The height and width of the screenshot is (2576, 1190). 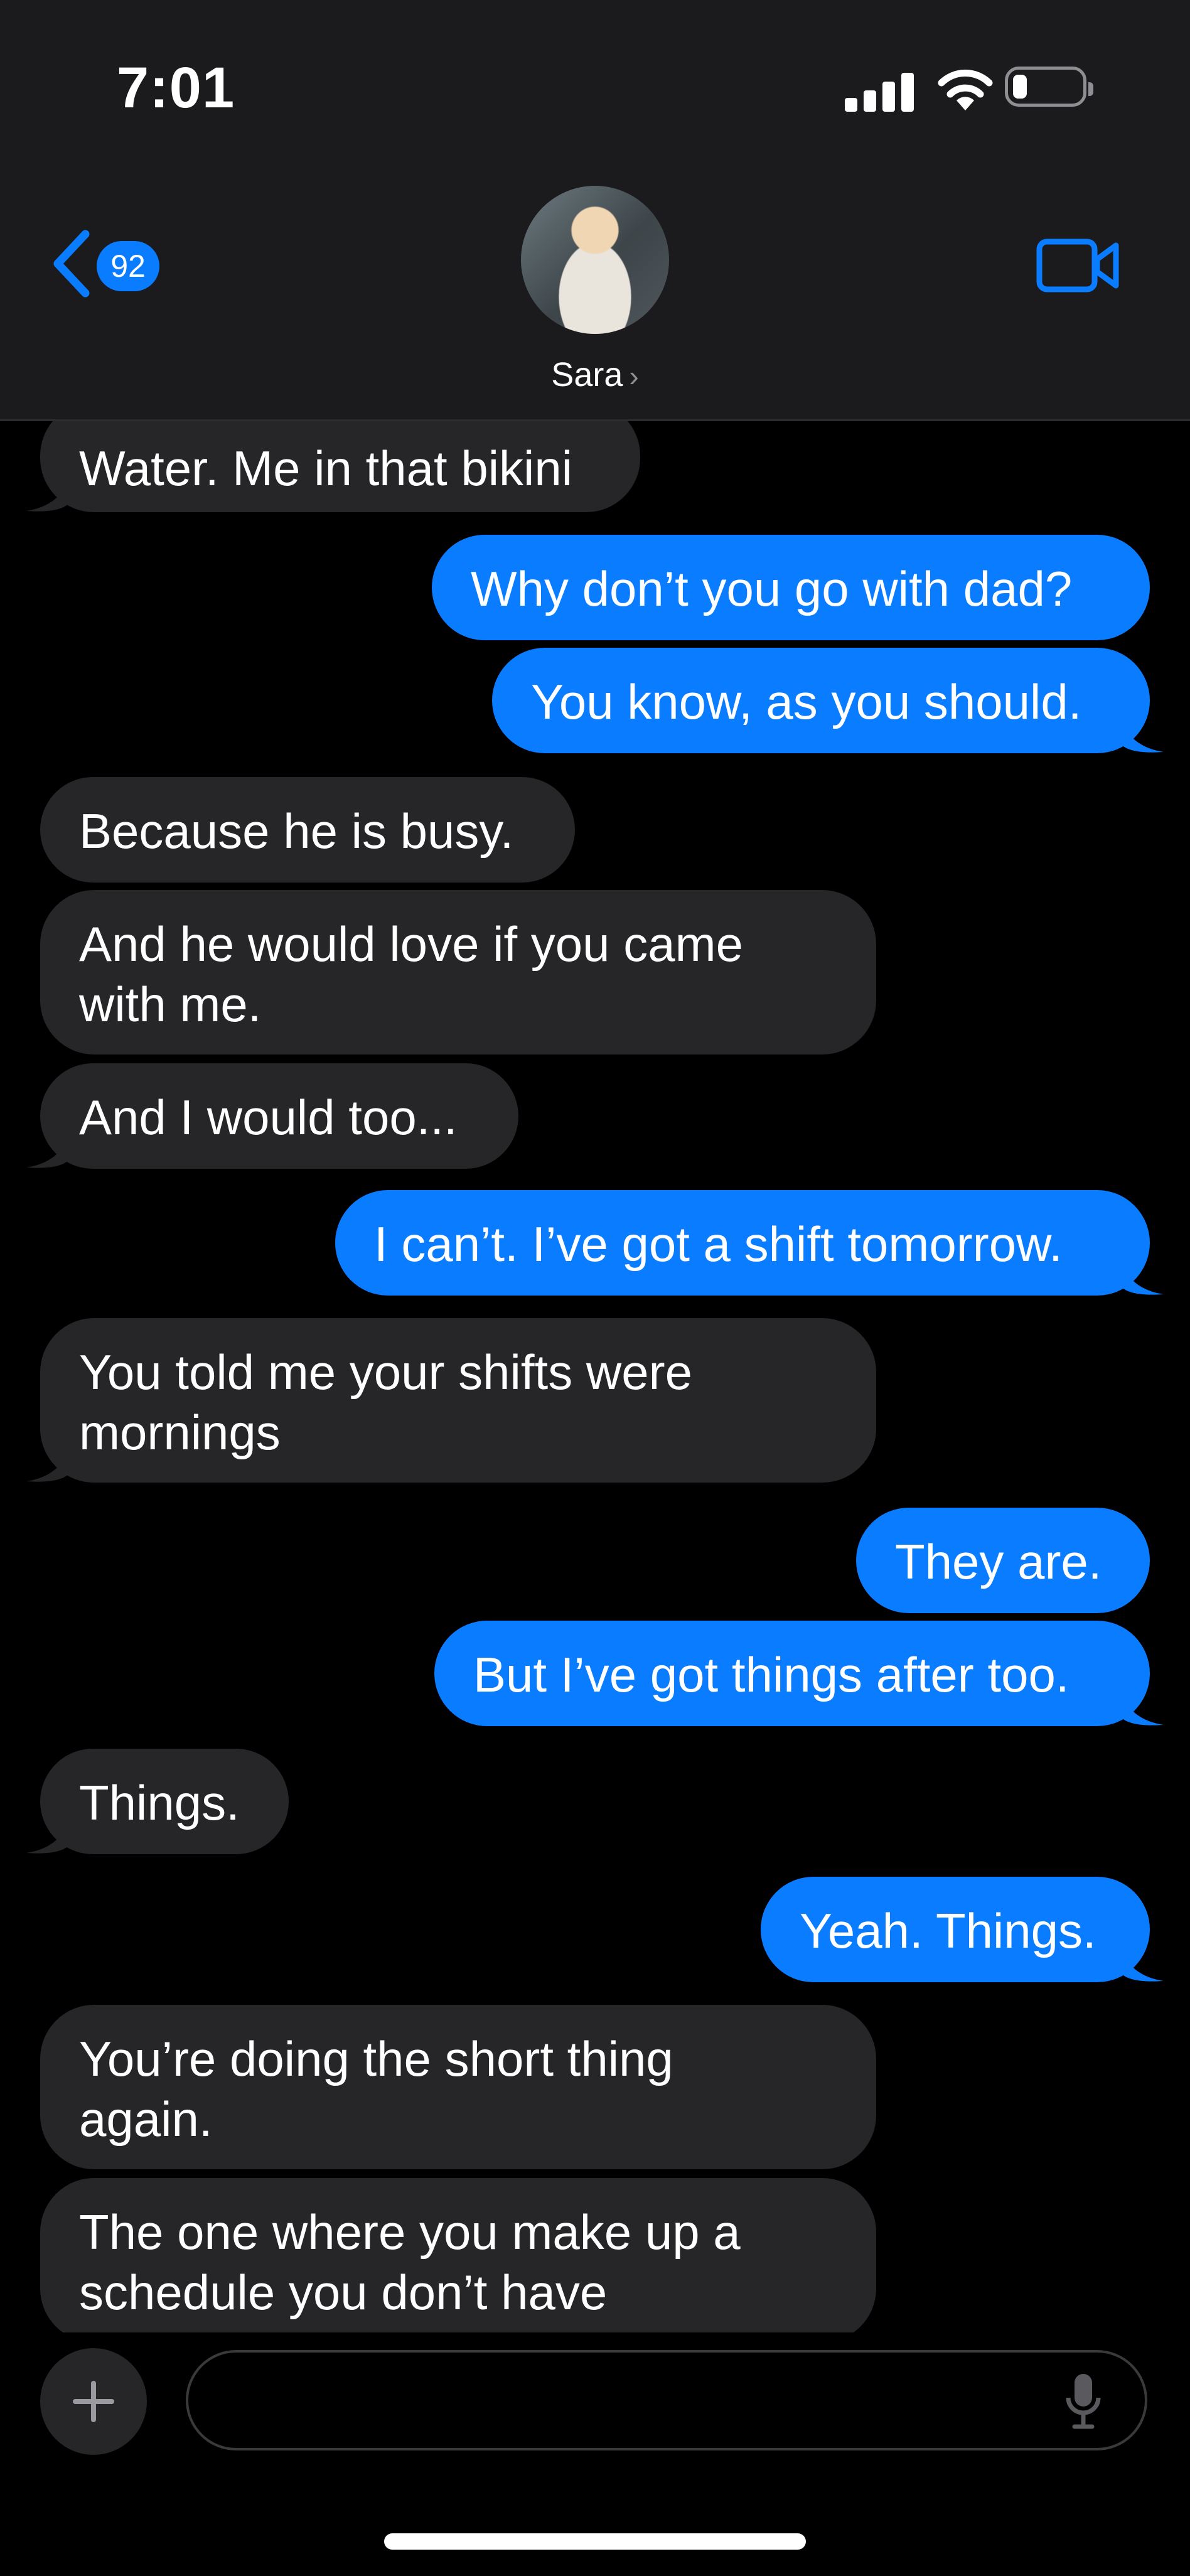 I want to click on back-button: 92, so click(x=112, y=263).